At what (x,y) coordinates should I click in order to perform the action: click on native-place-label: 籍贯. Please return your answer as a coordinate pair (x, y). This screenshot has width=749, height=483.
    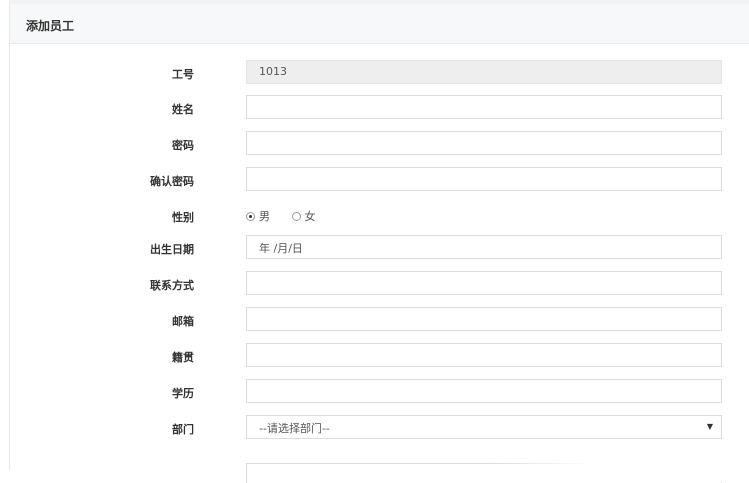
    Looking at the image, I should click on (183, 357).